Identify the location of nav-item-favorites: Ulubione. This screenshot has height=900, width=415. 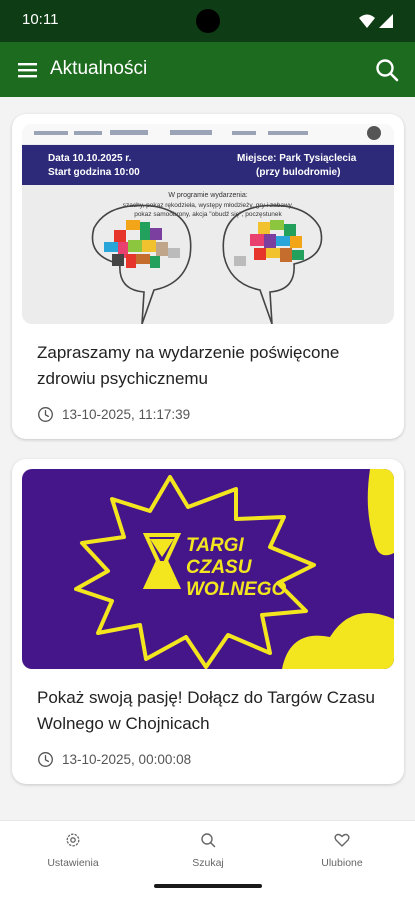
(342, 851).